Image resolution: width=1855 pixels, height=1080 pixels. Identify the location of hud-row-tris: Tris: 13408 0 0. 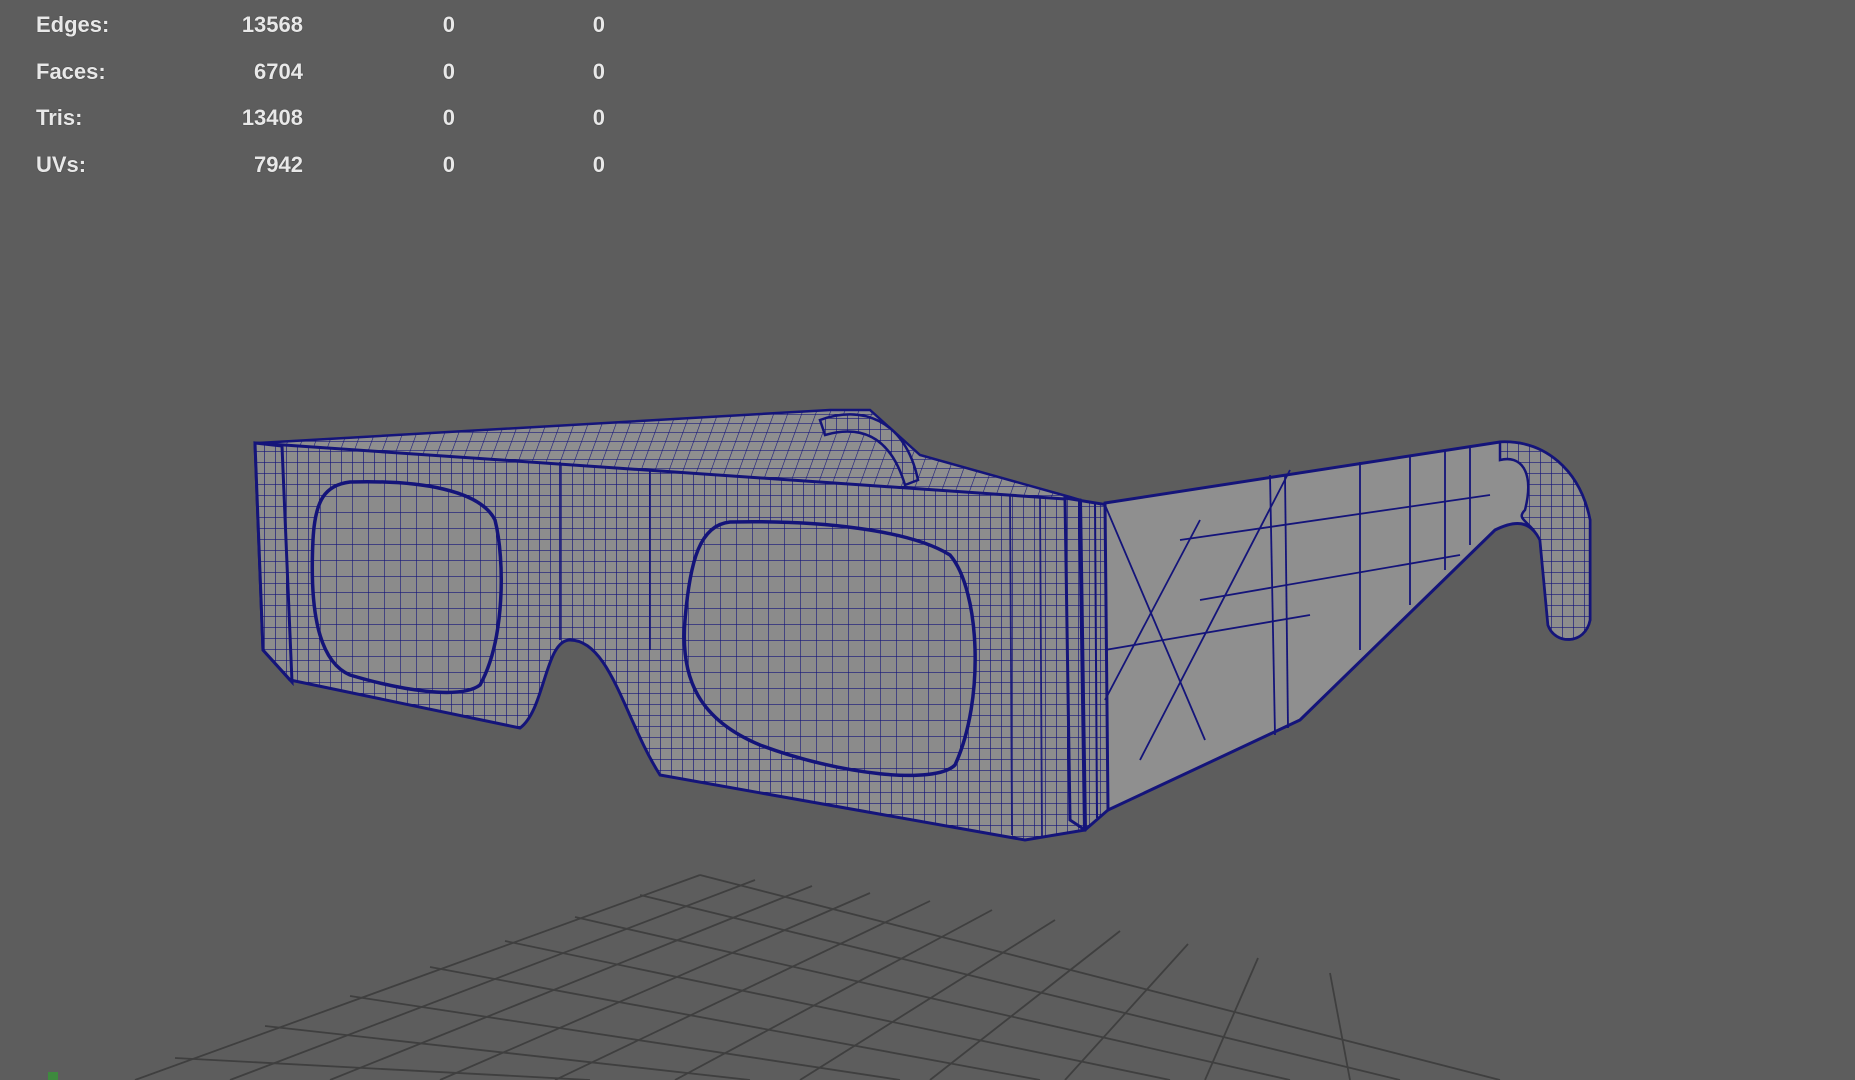
(320, 118).